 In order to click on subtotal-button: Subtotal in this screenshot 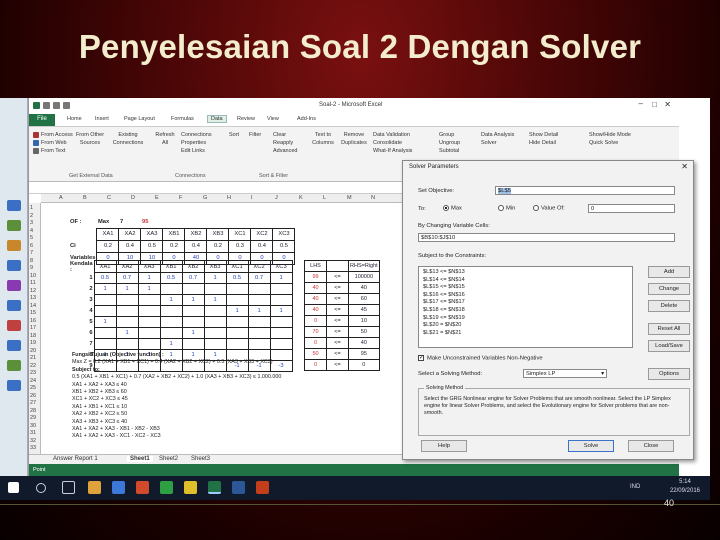, I will do `click(449, 151)`.